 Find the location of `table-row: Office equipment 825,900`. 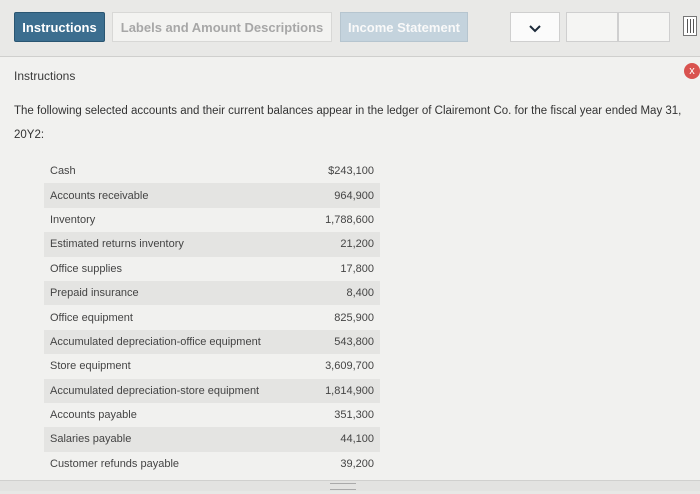

table-row: Office equipment 825,900 is located at coordinates (212, 317).